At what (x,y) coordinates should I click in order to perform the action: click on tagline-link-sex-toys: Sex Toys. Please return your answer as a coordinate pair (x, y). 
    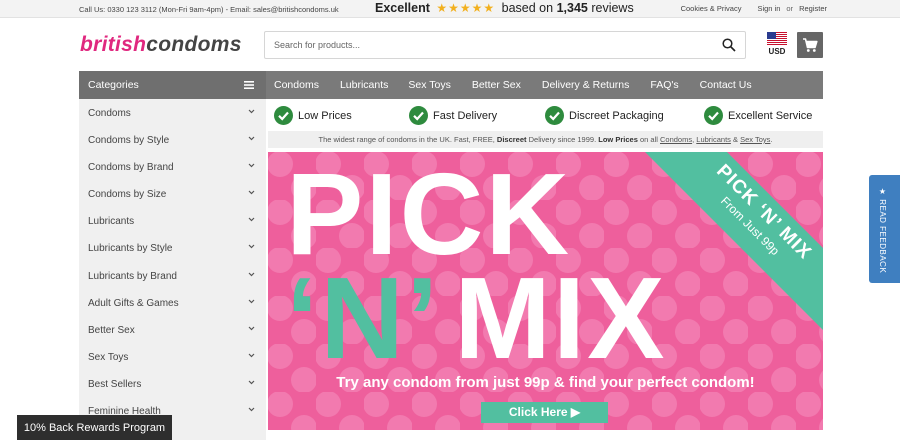
    Looking at the image, I should click on (755, 139).